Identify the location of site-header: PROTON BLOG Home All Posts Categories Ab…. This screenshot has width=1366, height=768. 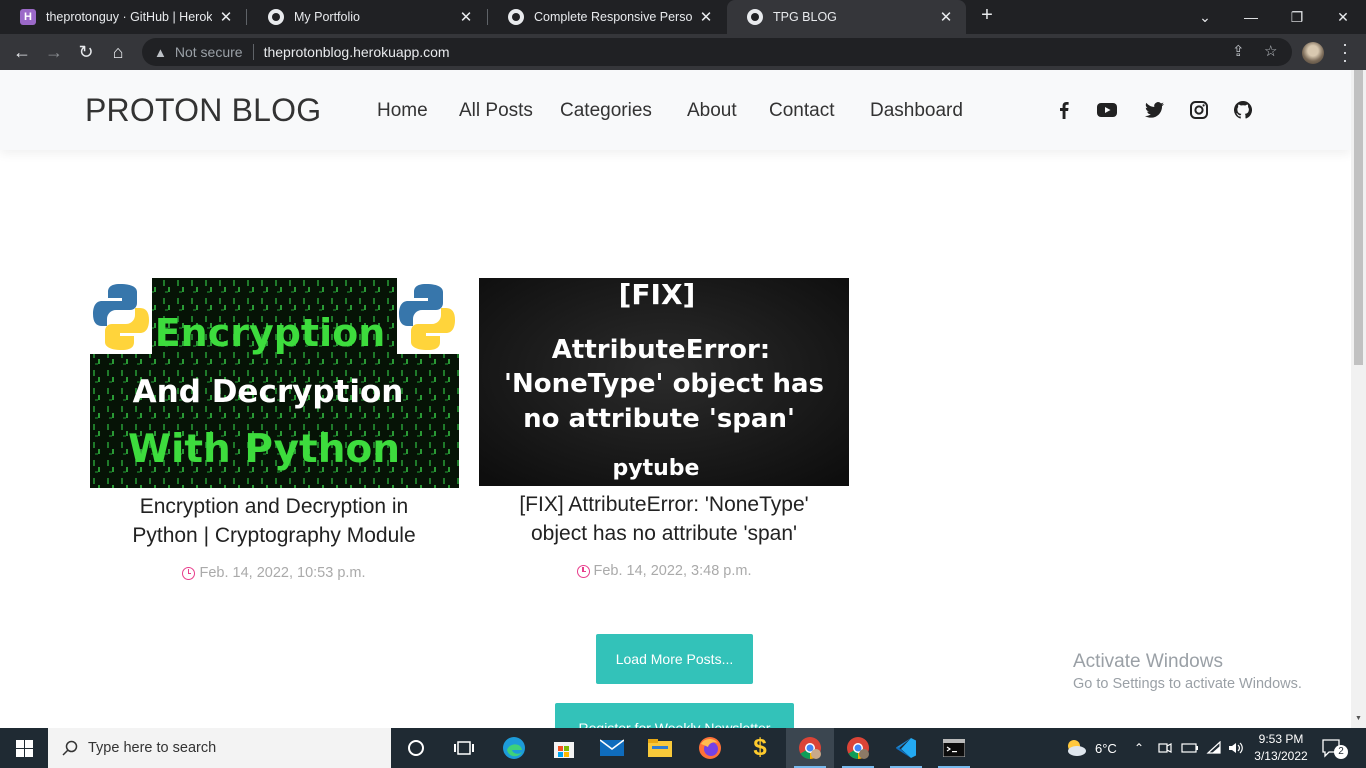
(675, 110).